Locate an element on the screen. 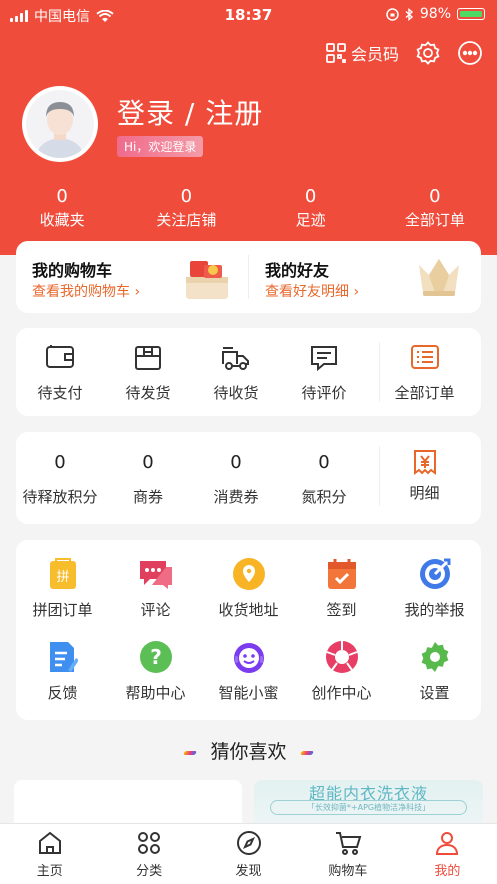 The height and width of the screenshot is (884, 497). yen-detail-icon is located at coordinates (424, 462).